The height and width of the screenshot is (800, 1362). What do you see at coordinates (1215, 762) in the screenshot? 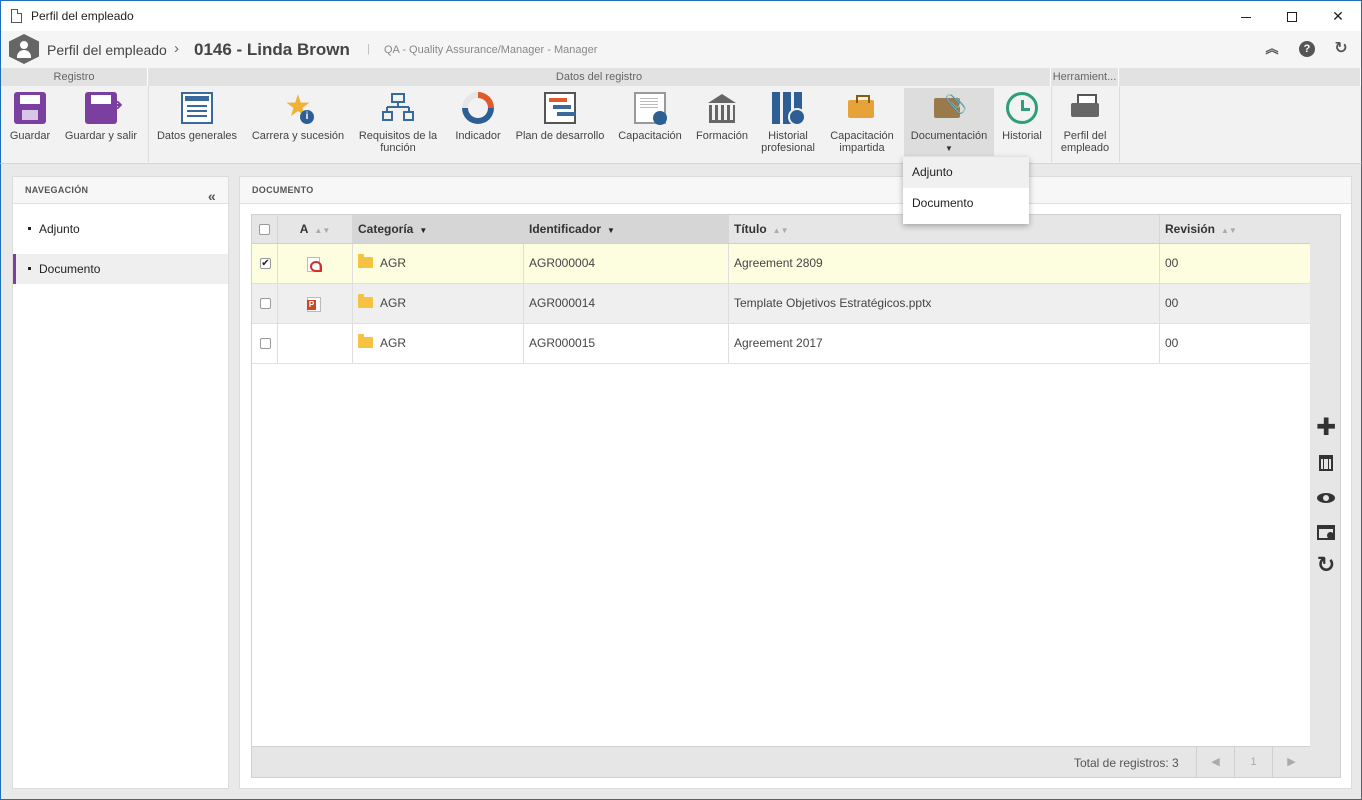
I see `previous-page-button: ◀` at bounding box center [1215, 762].